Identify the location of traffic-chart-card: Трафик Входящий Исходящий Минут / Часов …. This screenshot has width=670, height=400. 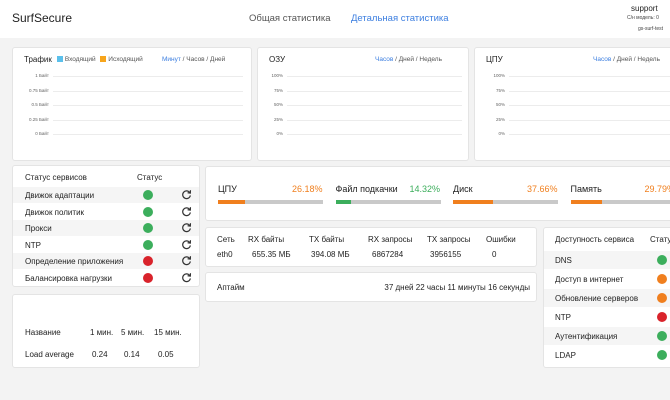
(132, 104).